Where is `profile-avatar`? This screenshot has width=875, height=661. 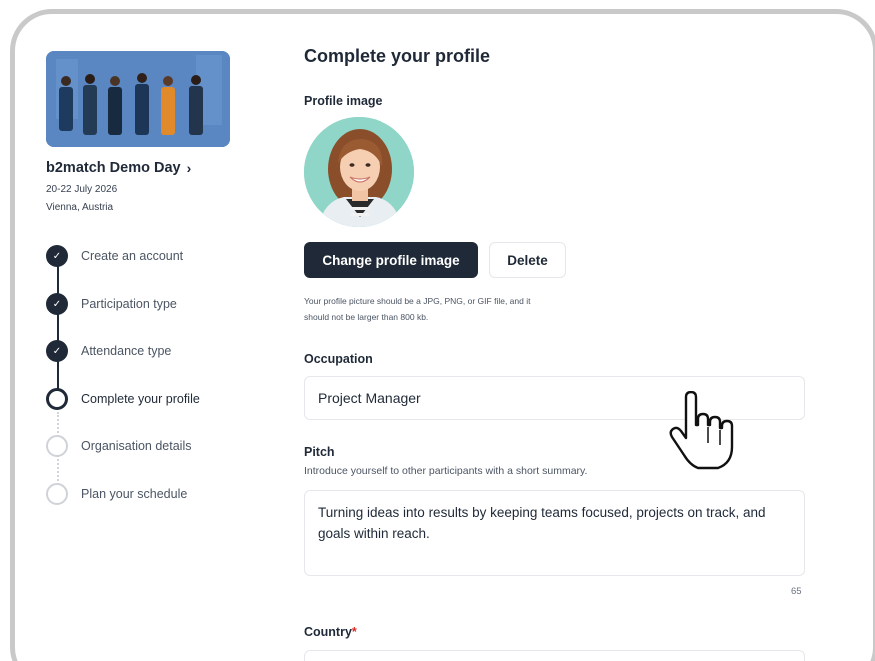 profile-avatar is located at coordinates (359, 172).